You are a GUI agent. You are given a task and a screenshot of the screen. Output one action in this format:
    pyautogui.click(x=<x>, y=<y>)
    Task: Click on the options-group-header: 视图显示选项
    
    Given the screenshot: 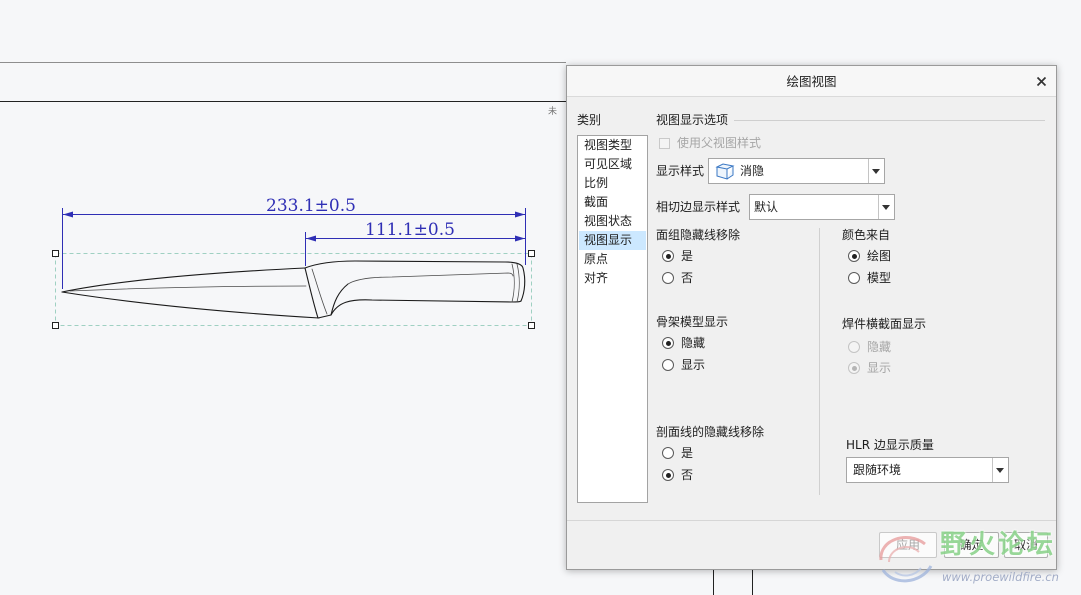 What is the action you would take?
    pyautogui.click(x=692, y=120)
    